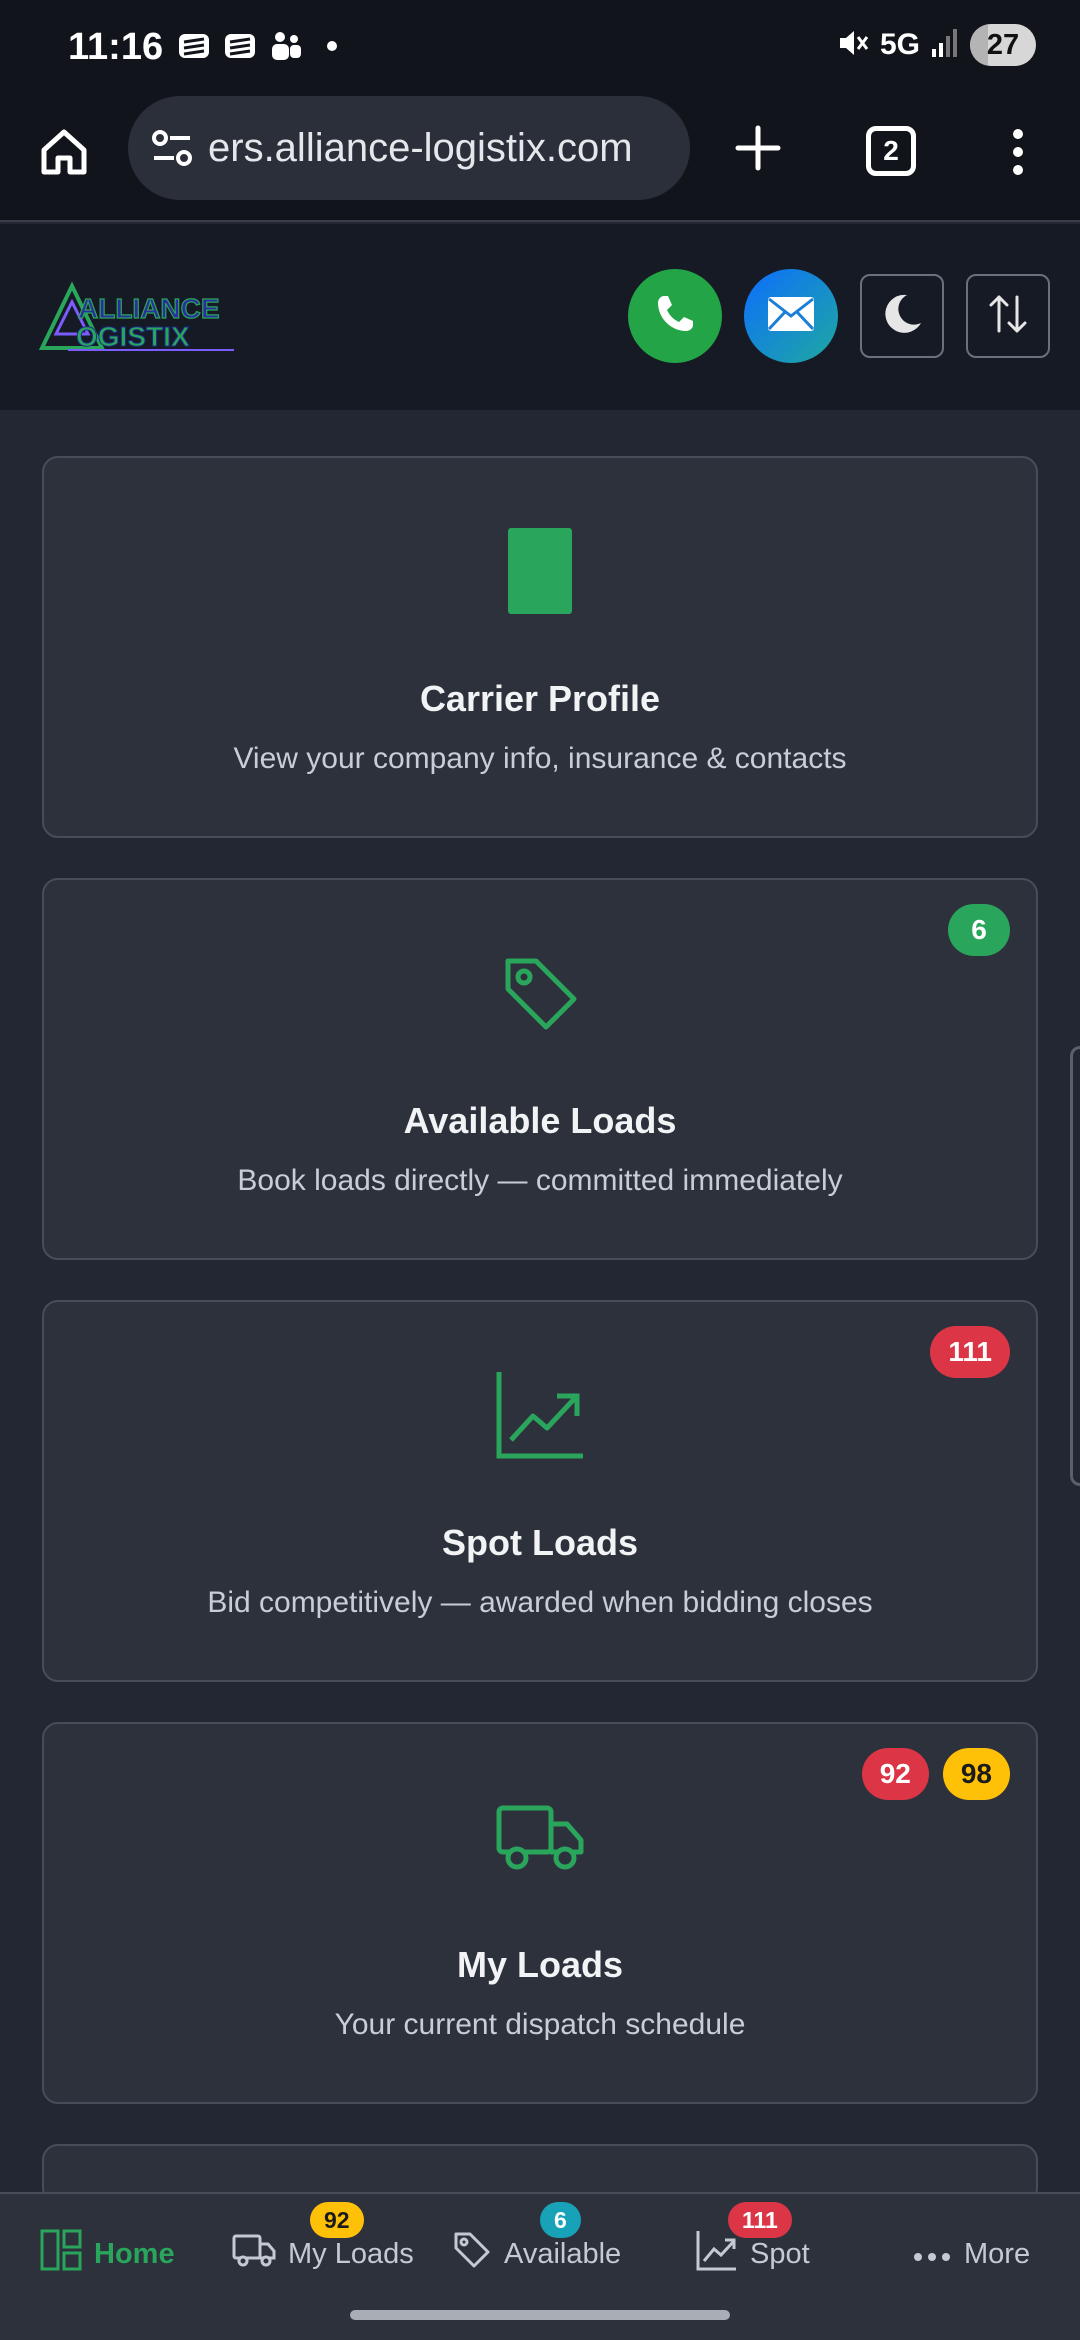 This screenshot has height=2340, width=1080. Describe the element at coordinates (263, 46) in the screenshot. I see `notification-icons` at that location.